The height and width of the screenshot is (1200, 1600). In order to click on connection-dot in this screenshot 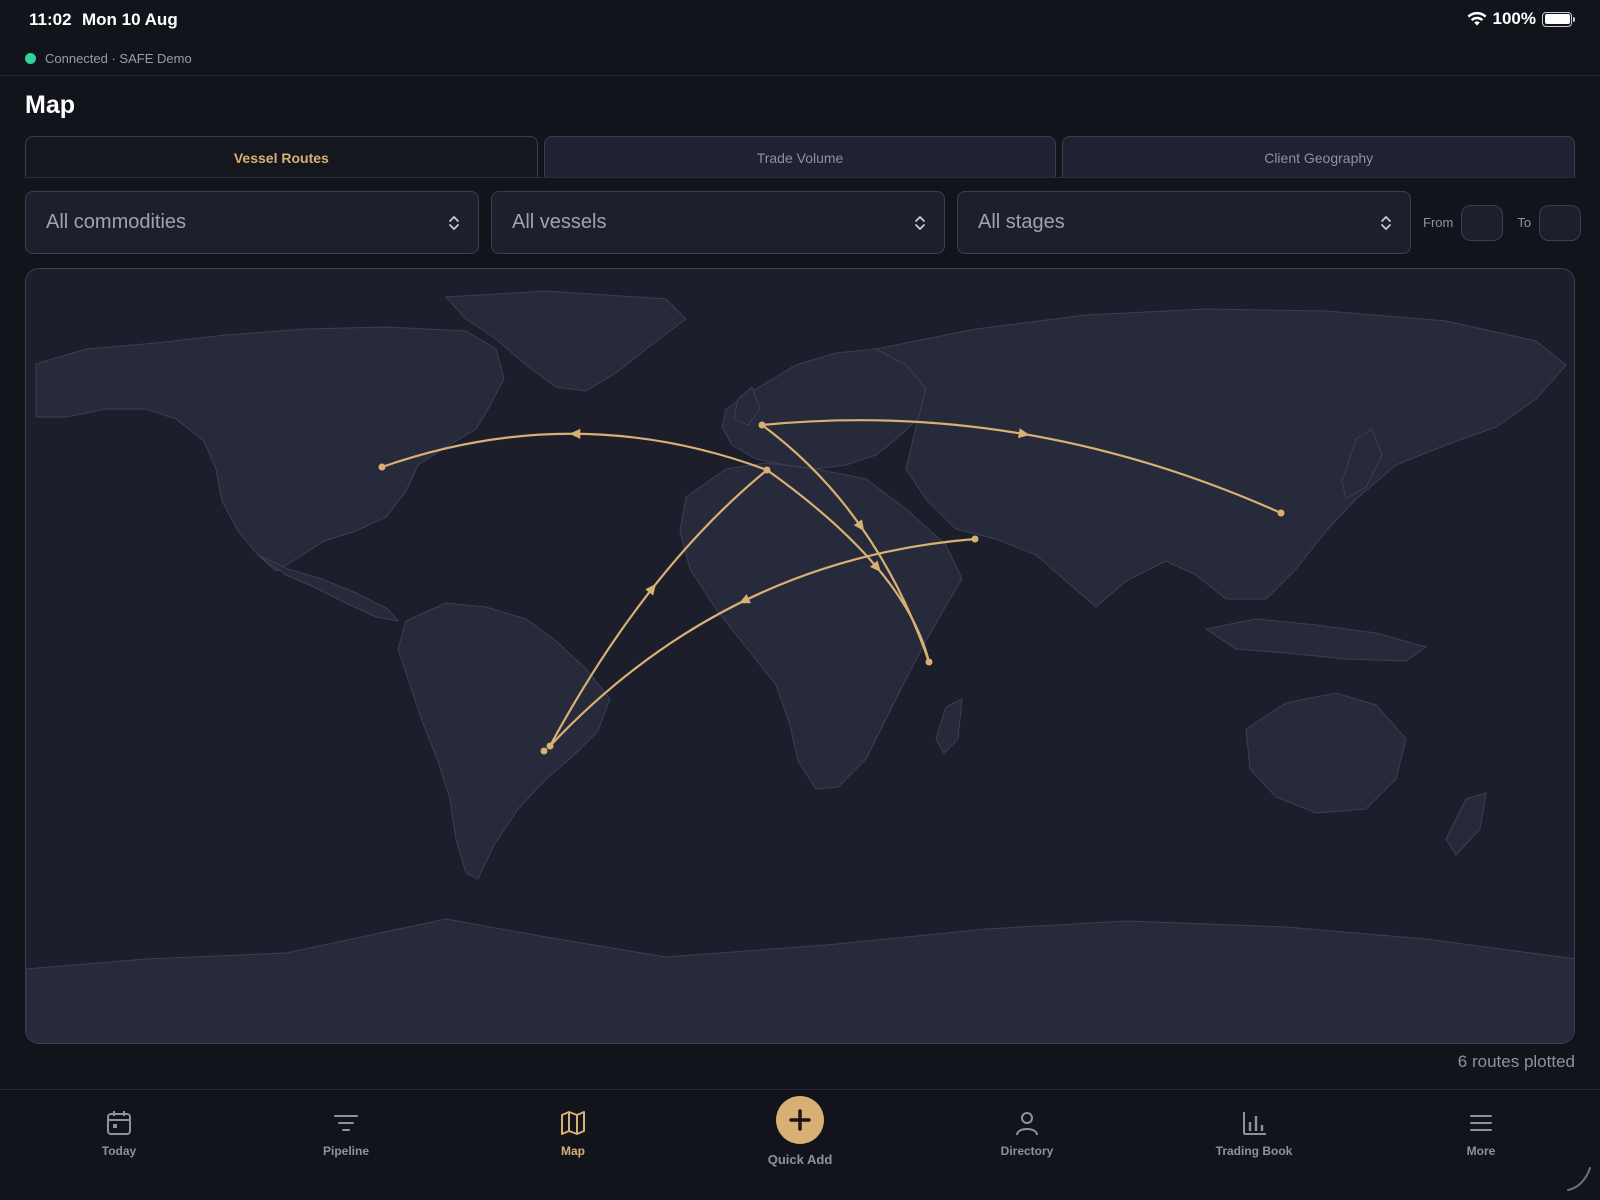, I will do `click(30, 58)`.